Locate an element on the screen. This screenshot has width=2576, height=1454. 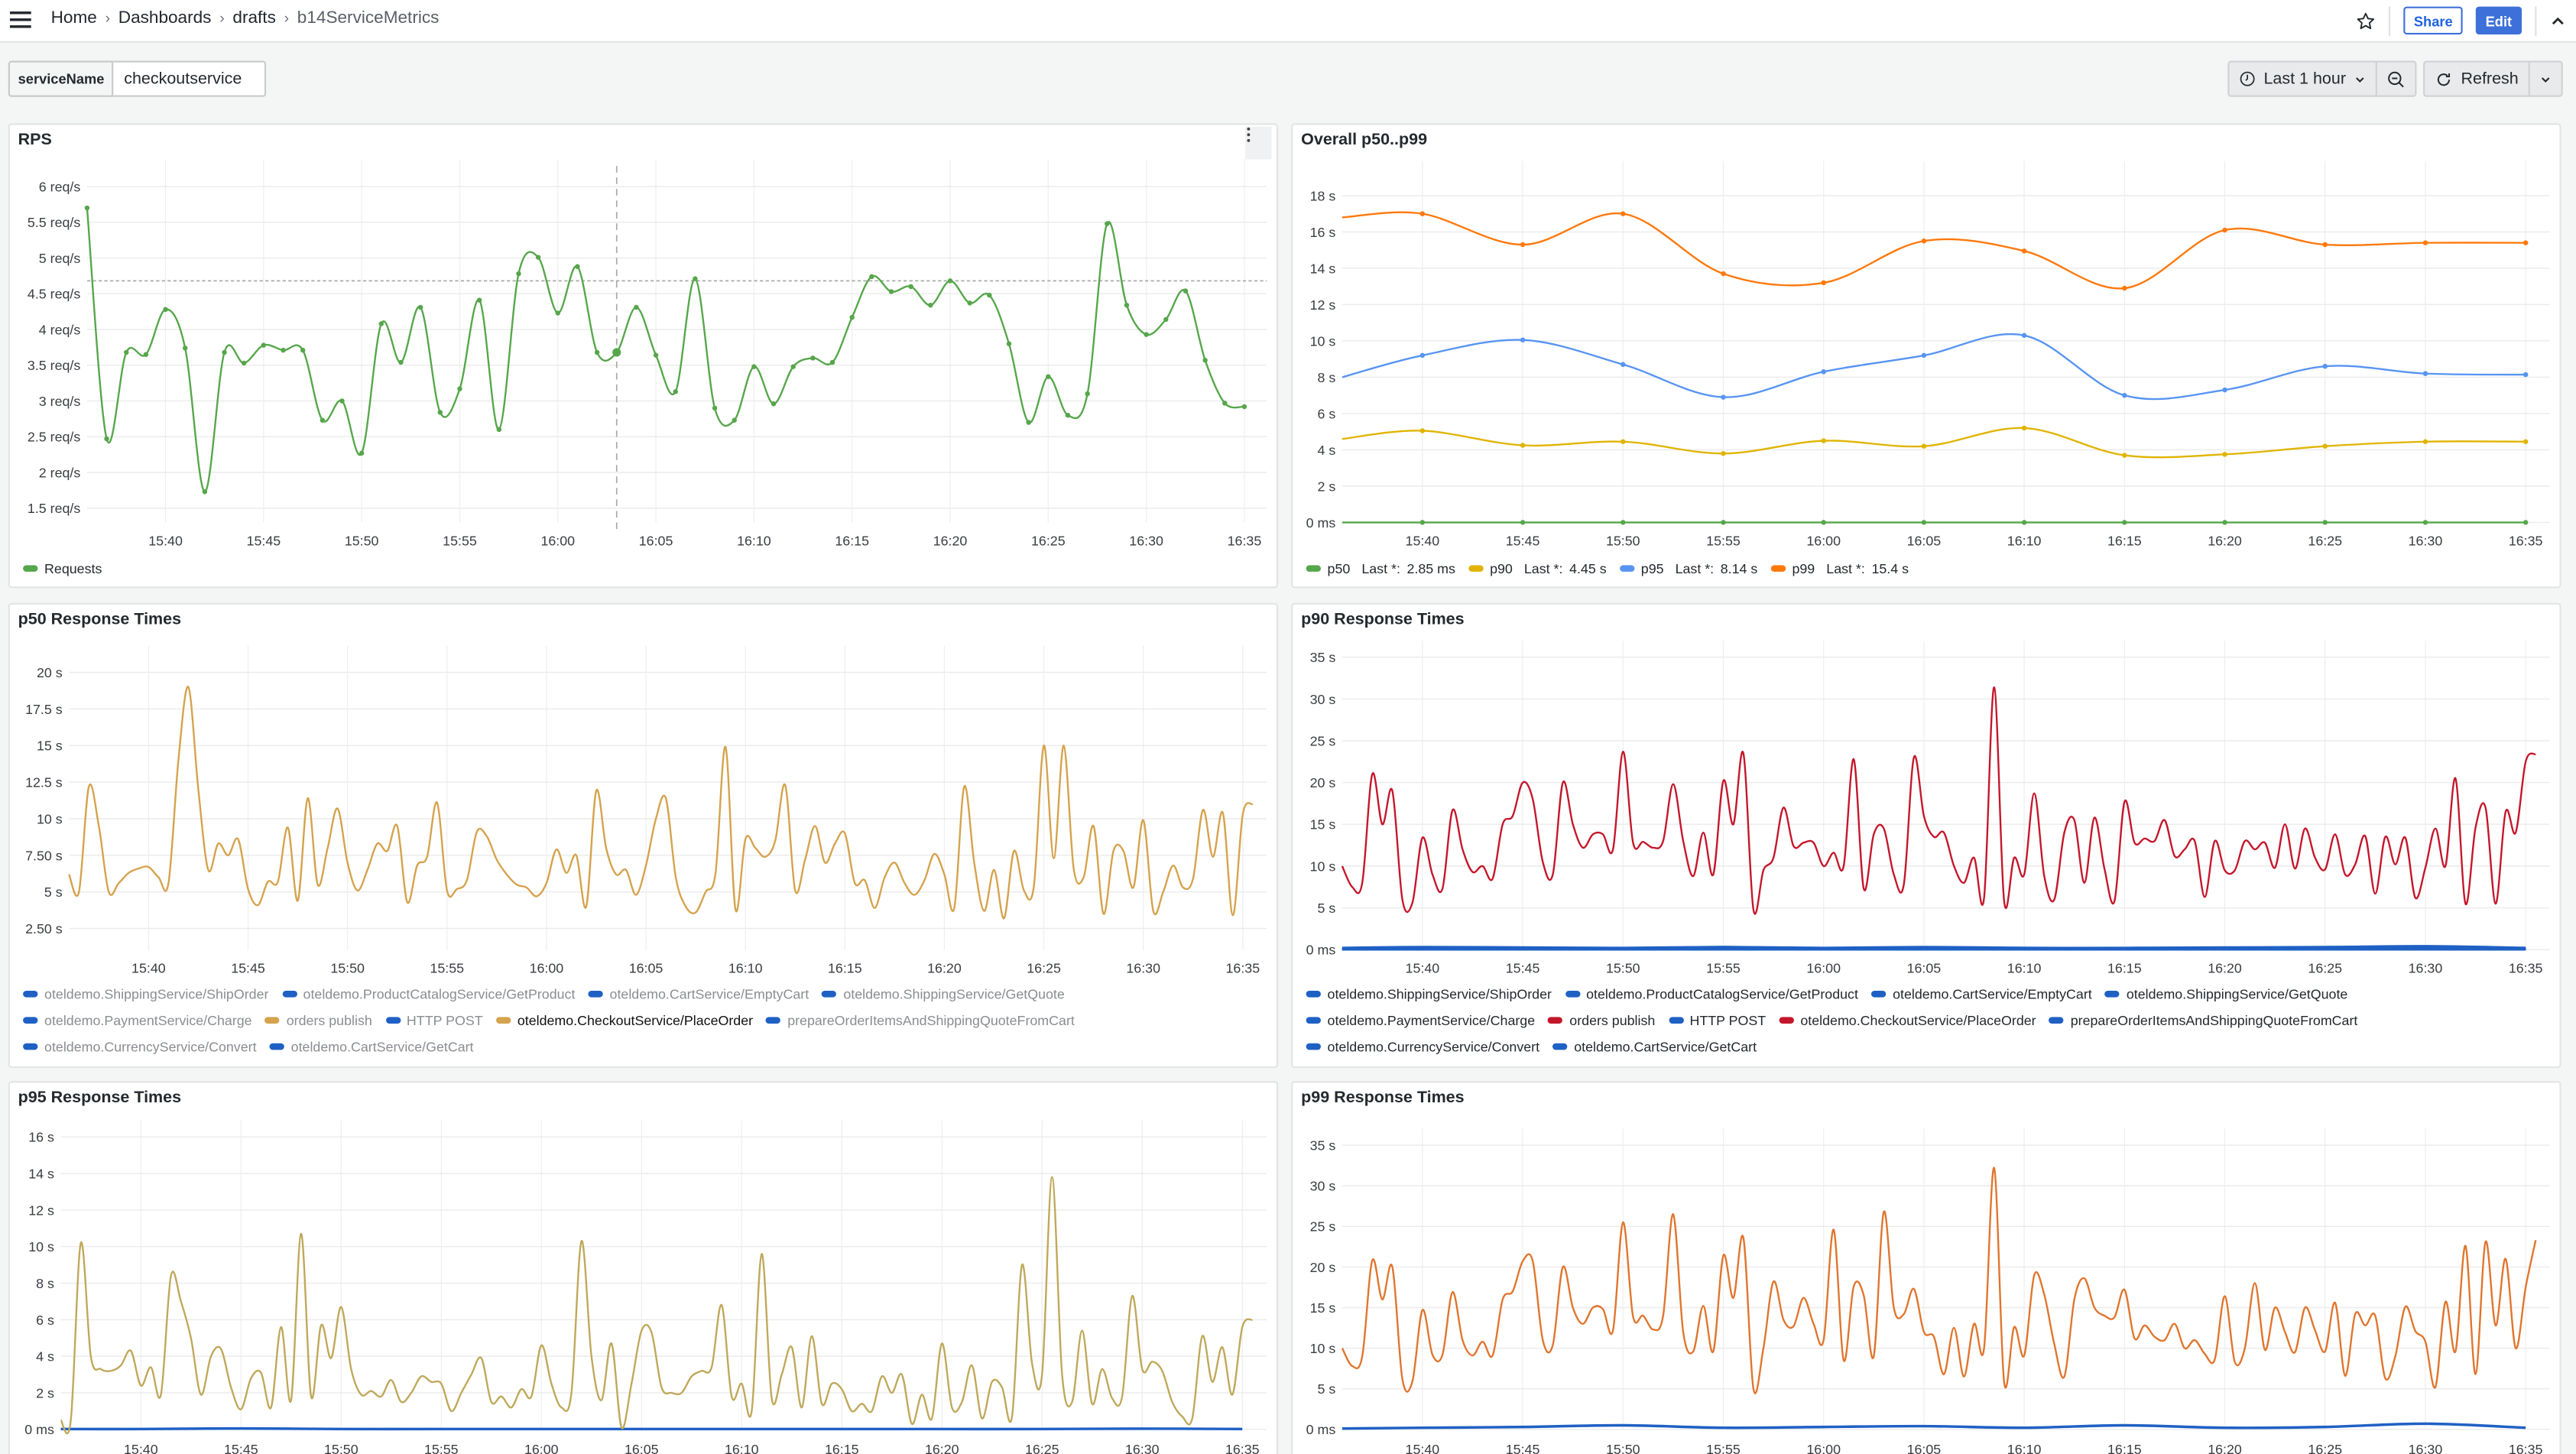
refresh-button: Refresh is located at coordinates (2476, 80).